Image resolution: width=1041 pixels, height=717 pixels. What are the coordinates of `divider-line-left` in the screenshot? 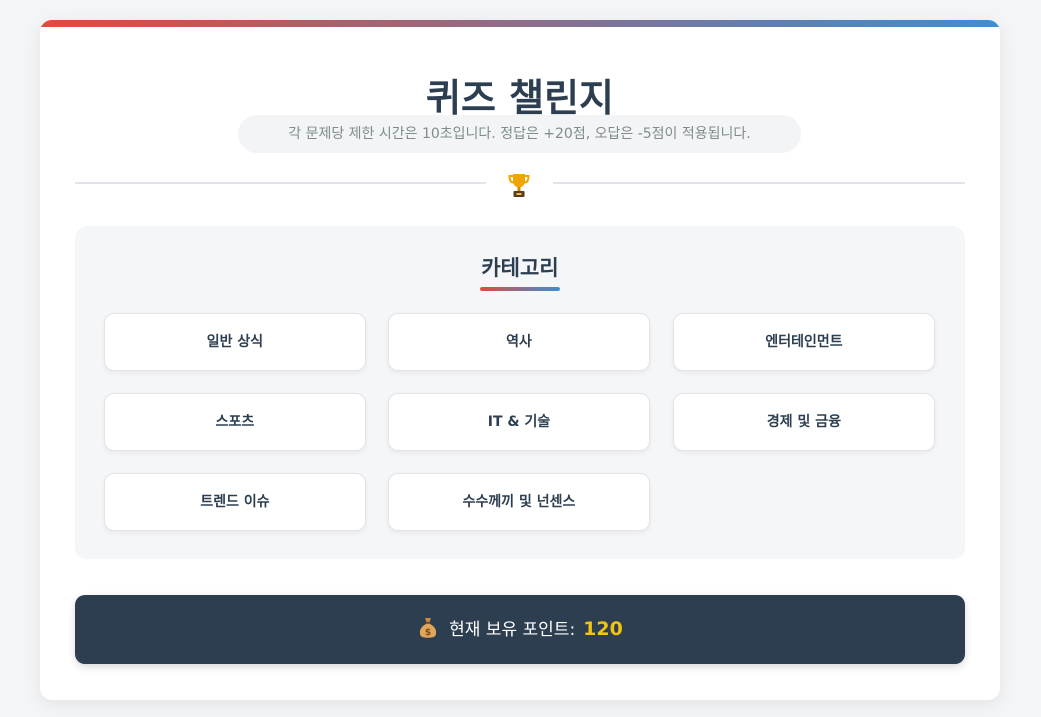 It's located at (280, 183).